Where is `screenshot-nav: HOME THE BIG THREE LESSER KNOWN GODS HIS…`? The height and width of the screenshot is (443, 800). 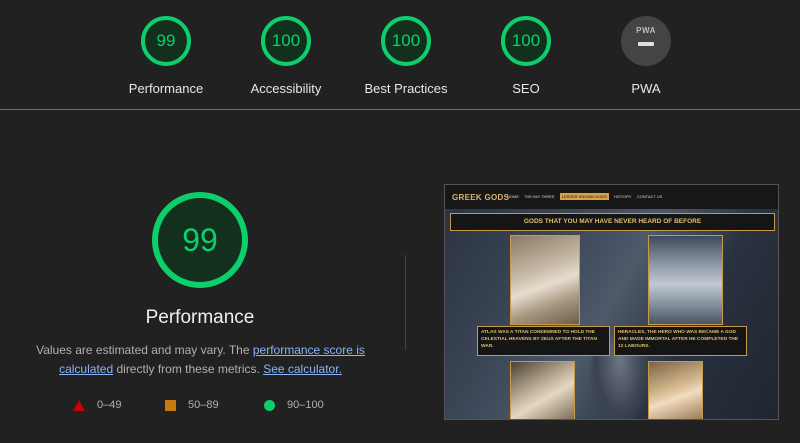 screenshot-nav: HOME THE BIG THREE LESSER KNOWN GODS HIS… is located at coordinates (586, 196).